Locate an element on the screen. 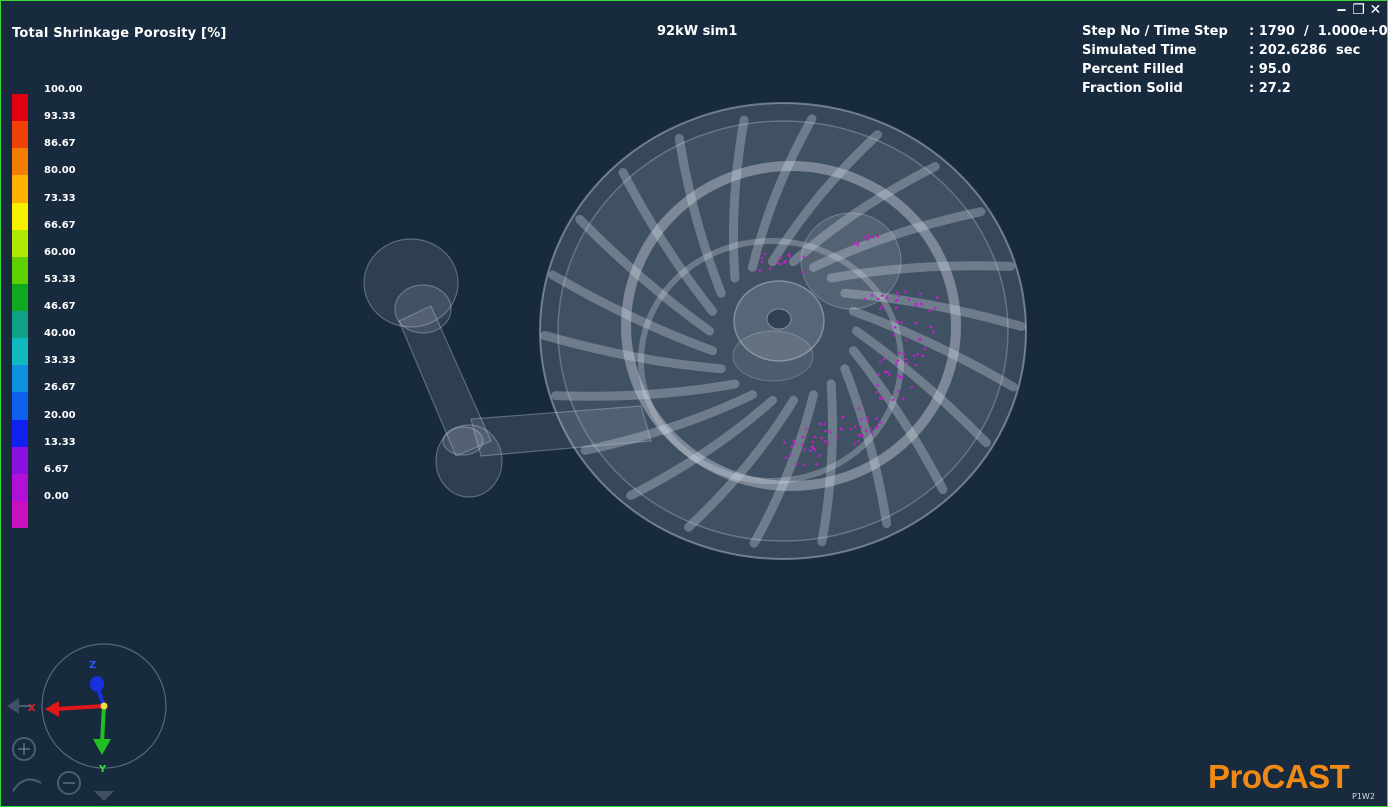  color-scale-bar is located at coordinates (20, 311).